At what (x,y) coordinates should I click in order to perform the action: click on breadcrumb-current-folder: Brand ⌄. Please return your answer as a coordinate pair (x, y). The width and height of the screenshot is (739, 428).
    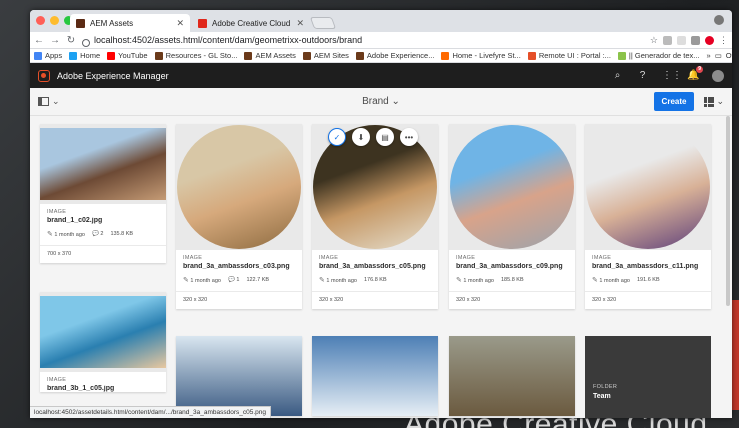
    Looking at the image, I should click on (381, 101).